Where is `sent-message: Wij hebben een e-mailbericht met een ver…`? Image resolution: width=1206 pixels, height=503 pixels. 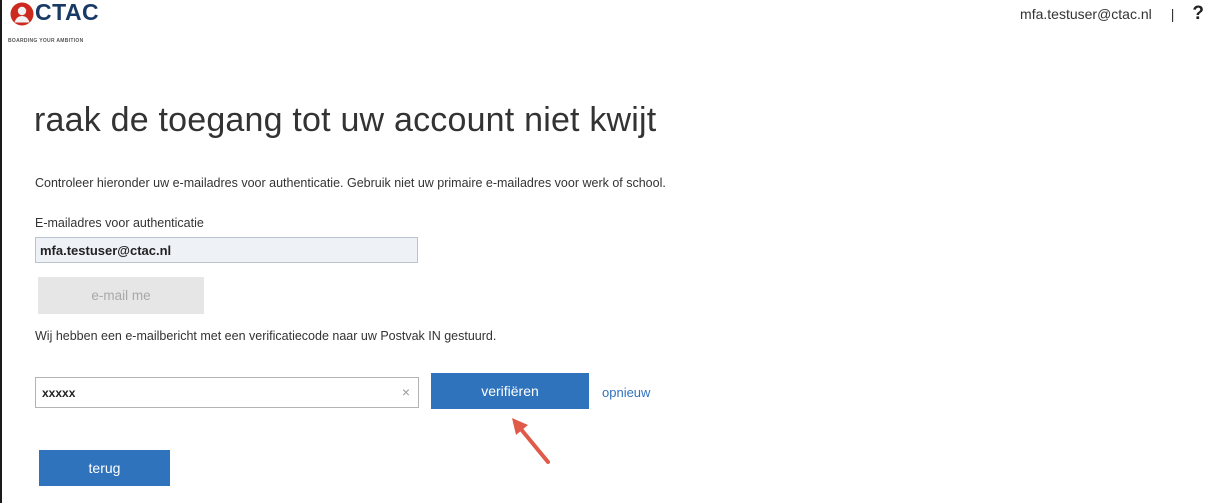 sent-message: Wij hebben een e-mailbericht met een ver… is located at coordinates (266, 336).